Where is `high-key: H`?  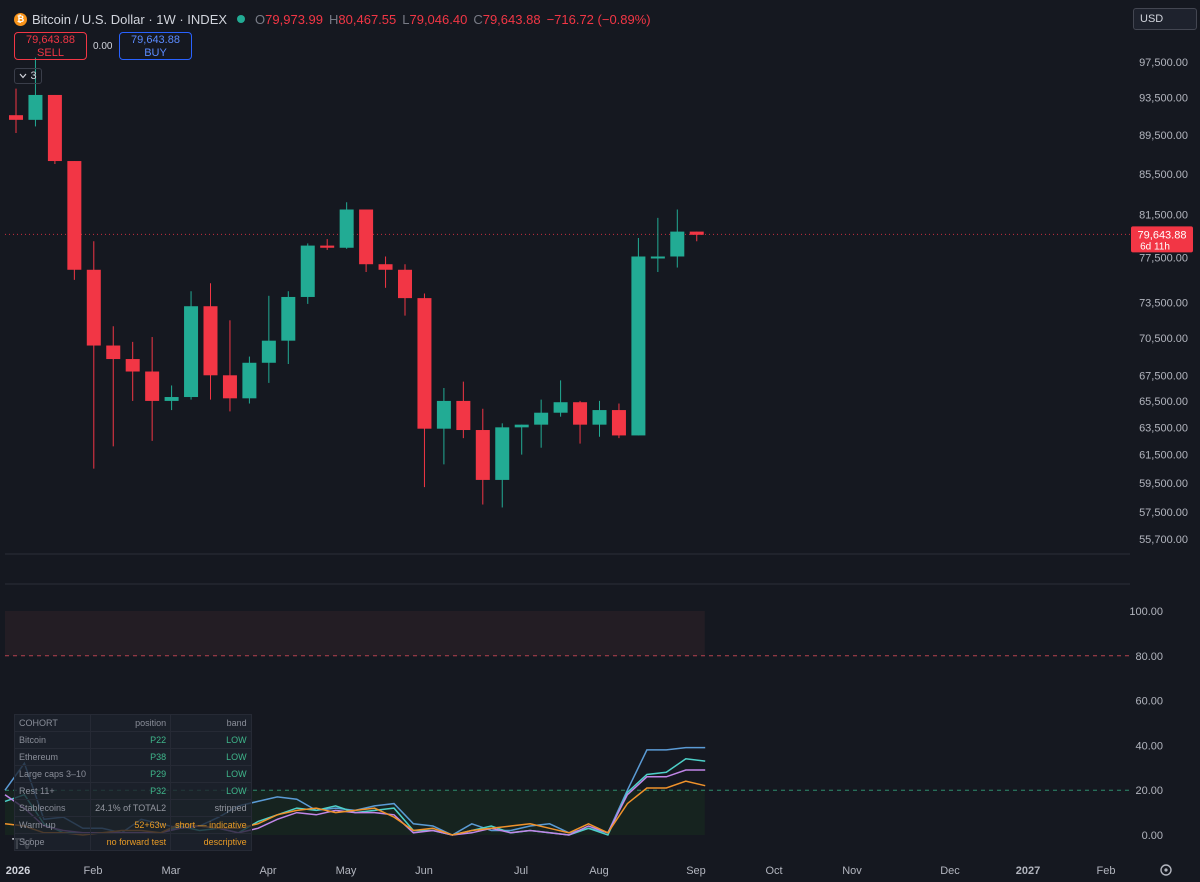 high-key: H is located at coordinates (334, 19).